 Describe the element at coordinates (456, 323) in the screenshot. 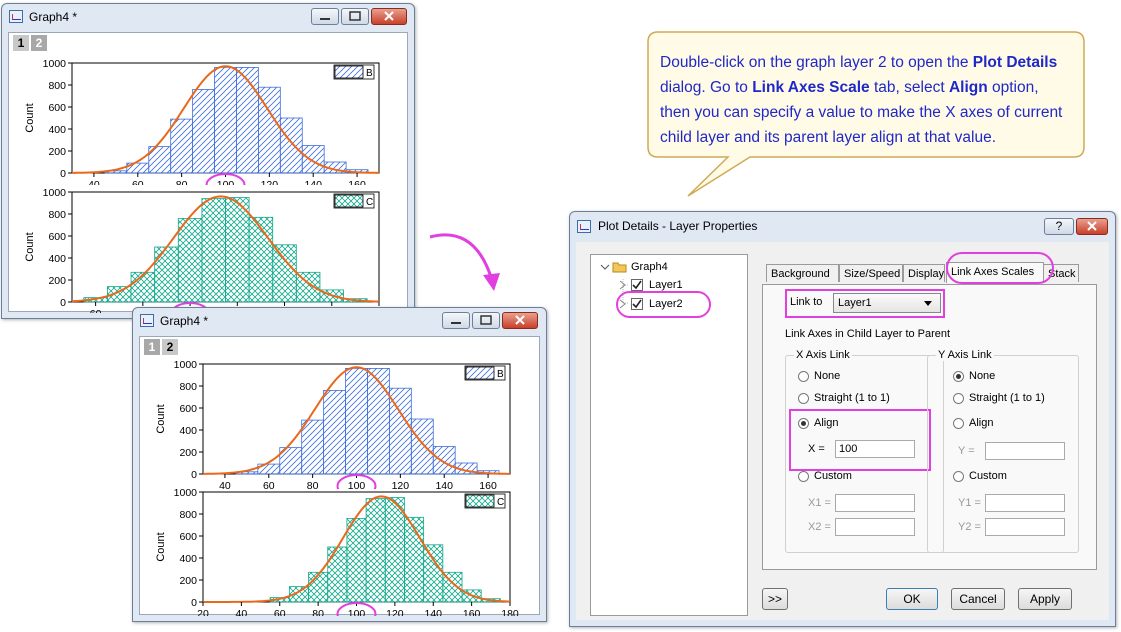

I see `minimize-icon` at that location.